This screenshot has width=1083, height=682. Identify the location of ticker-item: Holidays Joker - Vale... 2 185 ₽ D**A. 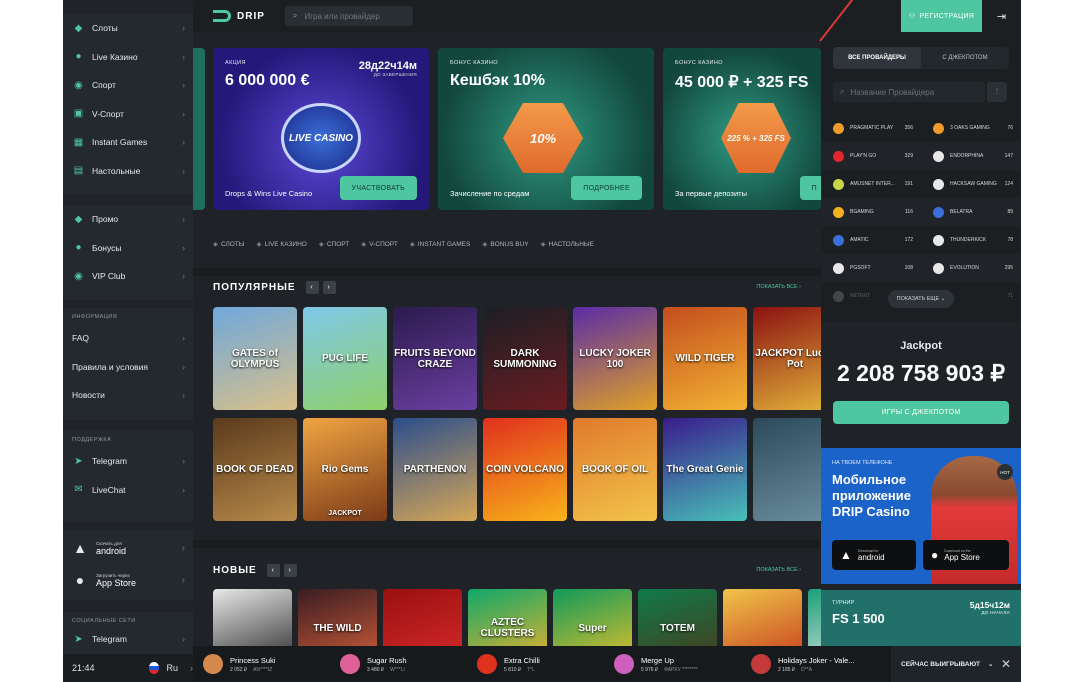
(809, 664).